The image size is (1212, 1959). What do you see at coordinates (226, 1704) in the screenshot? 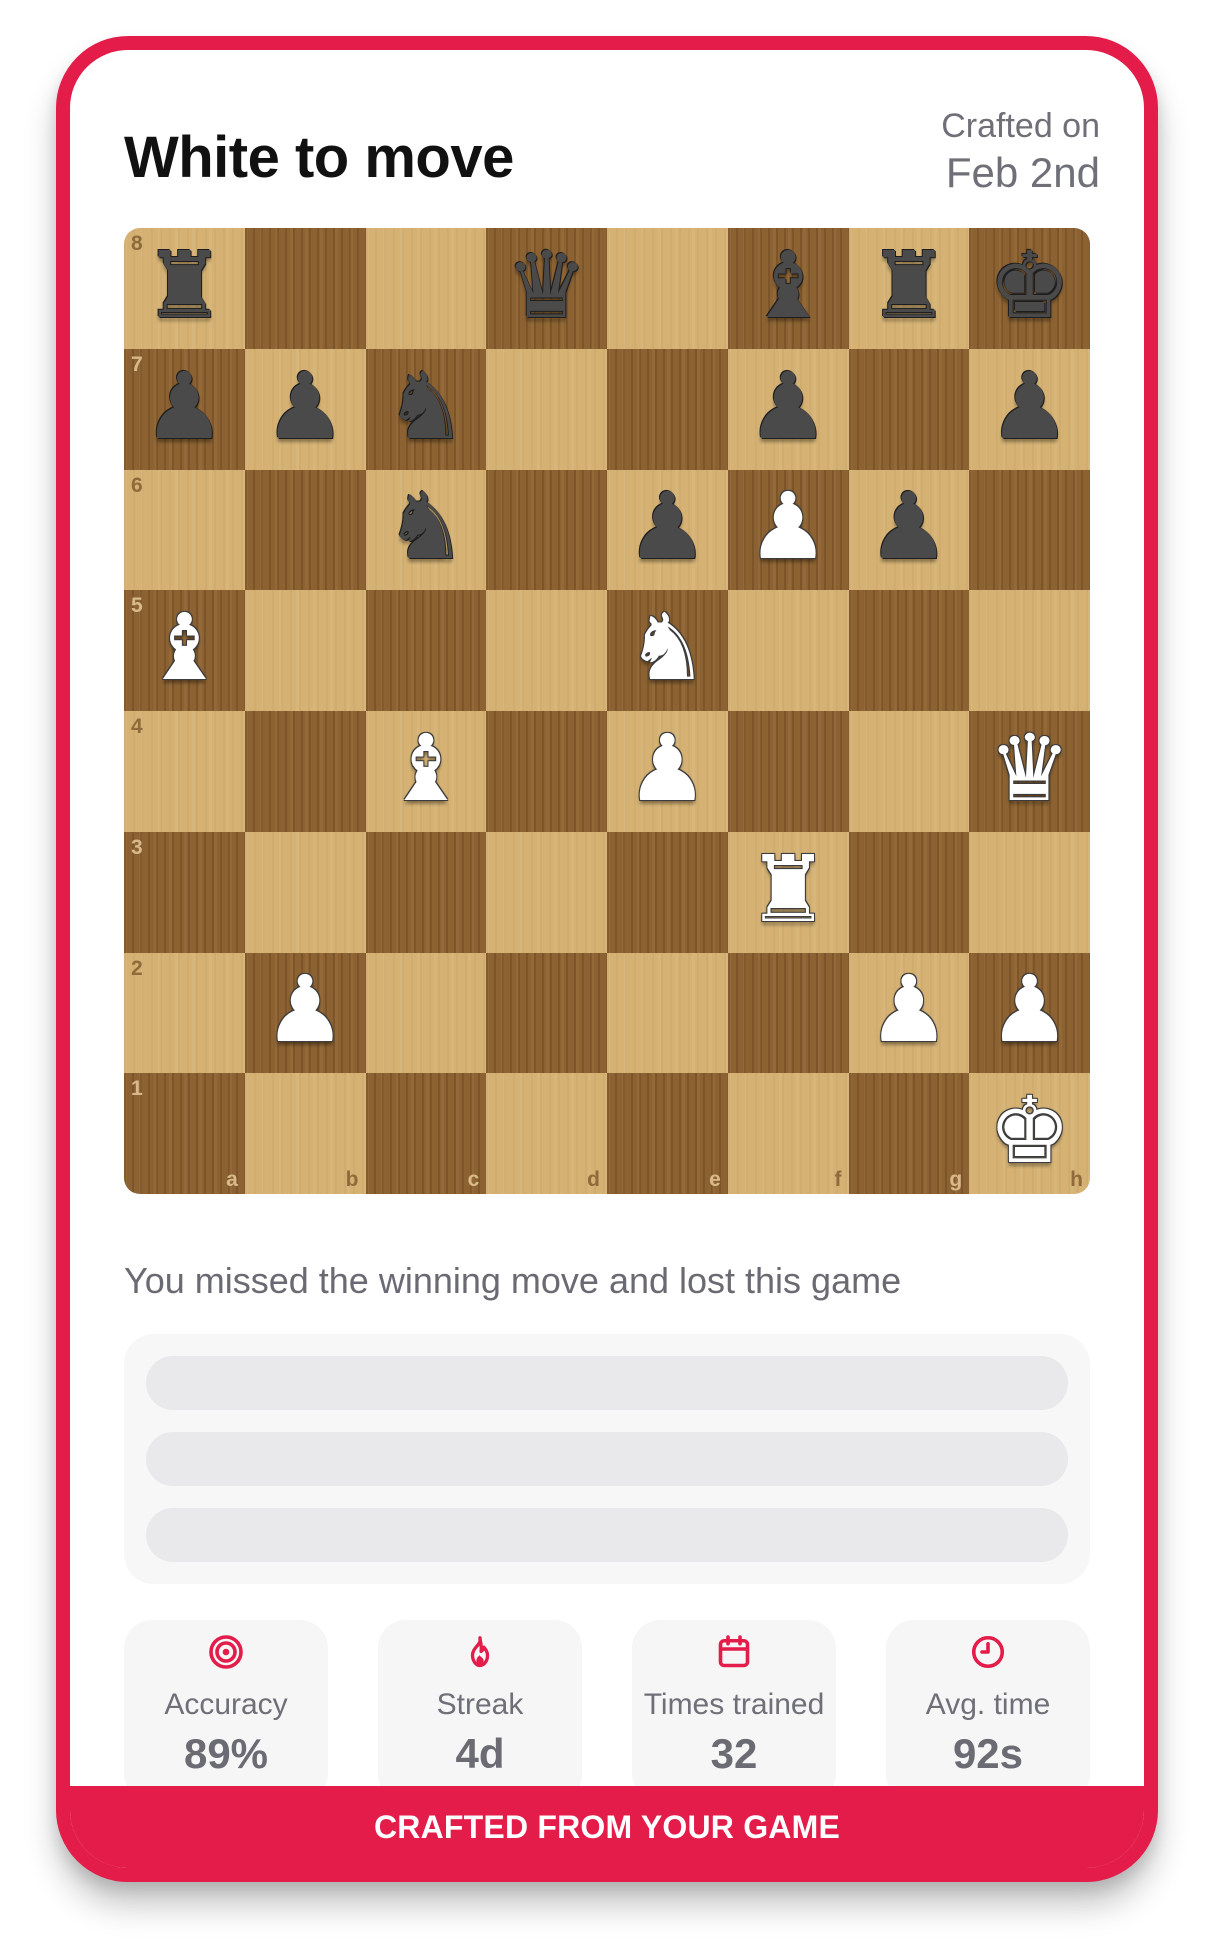
I see `stat-label: Accuracy` at bounding box center [226, 1704].